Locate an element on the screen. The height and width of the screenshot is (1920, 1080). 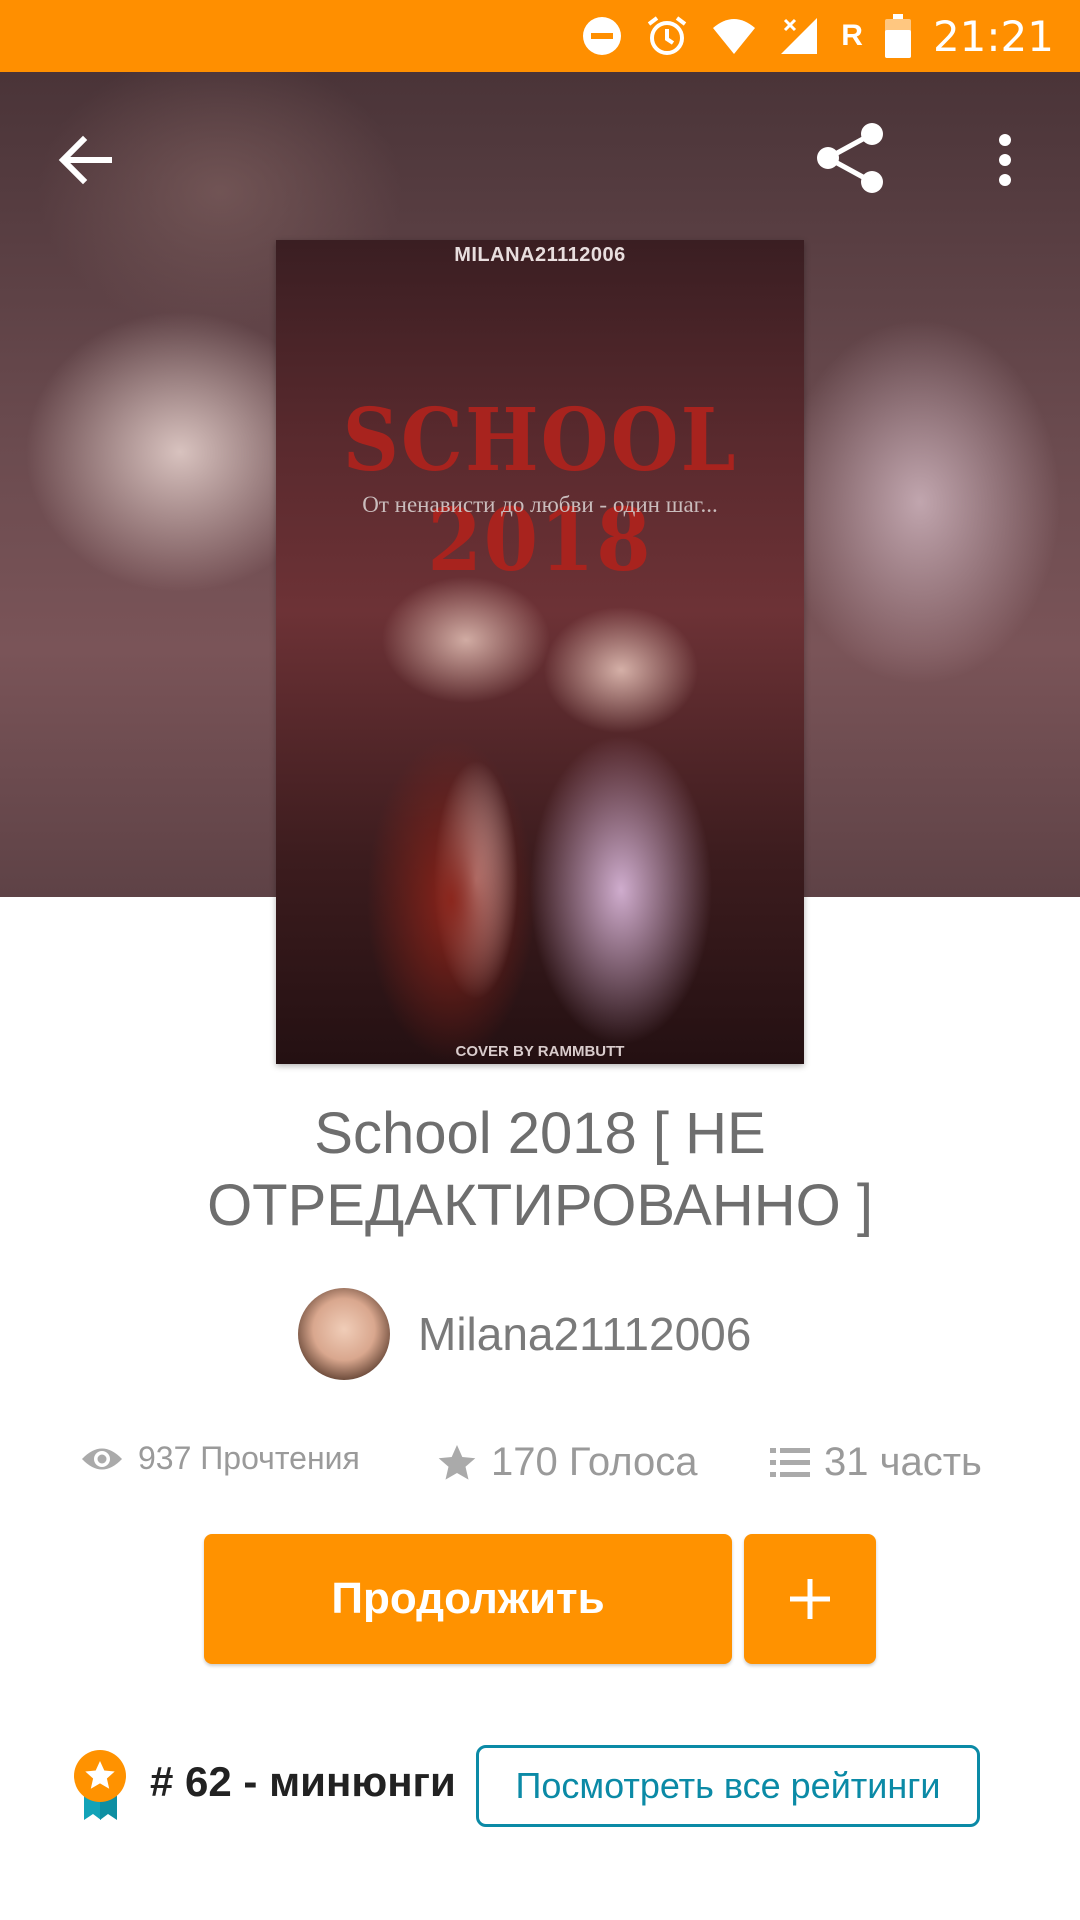
story-title: School 2018 [ НЕ ОТРЕДАКТИРОВАННО ] is located at coordinates (540, 1169).